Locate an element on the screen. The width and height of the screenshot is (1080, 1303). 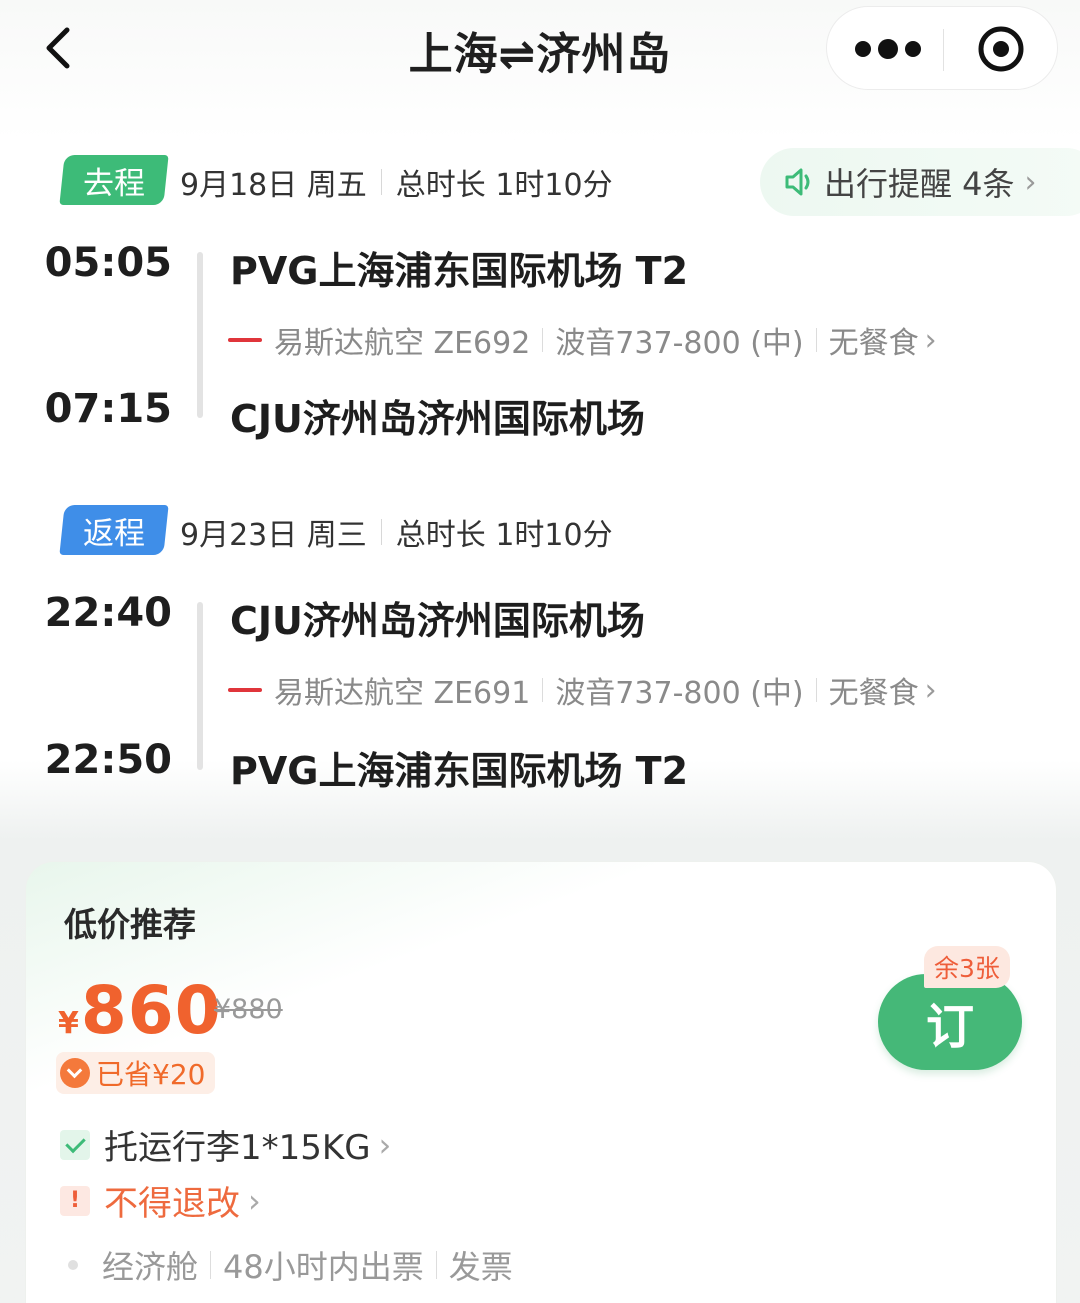
outbound-timeline is located at coordinates (200, 335).